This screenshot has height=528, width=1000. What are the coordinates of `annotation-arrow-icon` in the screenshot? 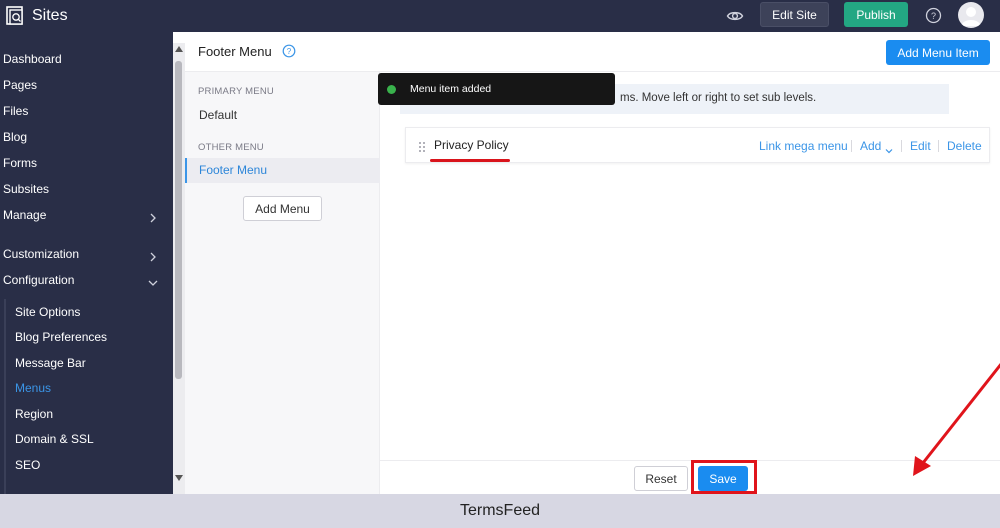 It's located at (956, 419).